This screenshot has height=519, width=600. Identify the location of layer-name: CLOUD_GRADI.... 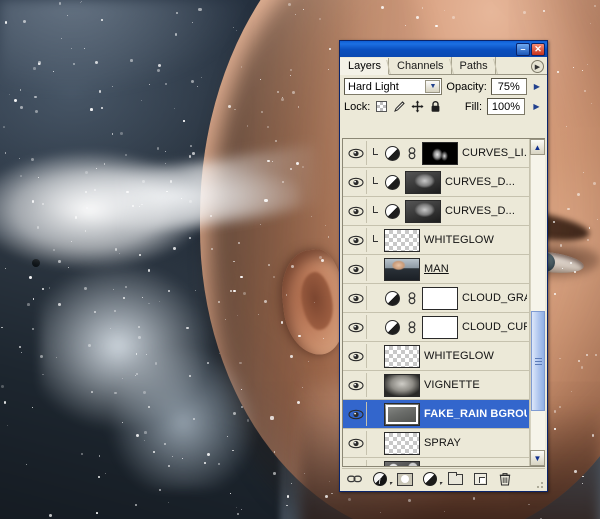
(494, 298).